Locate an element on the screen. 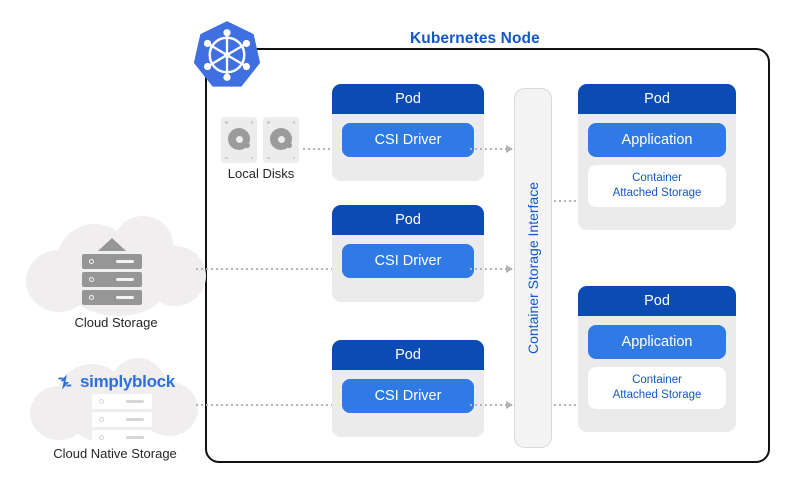 The height and width of the screenshot is (500, 800). simplyblock-mark-icon is located at coordinates (64, 382).